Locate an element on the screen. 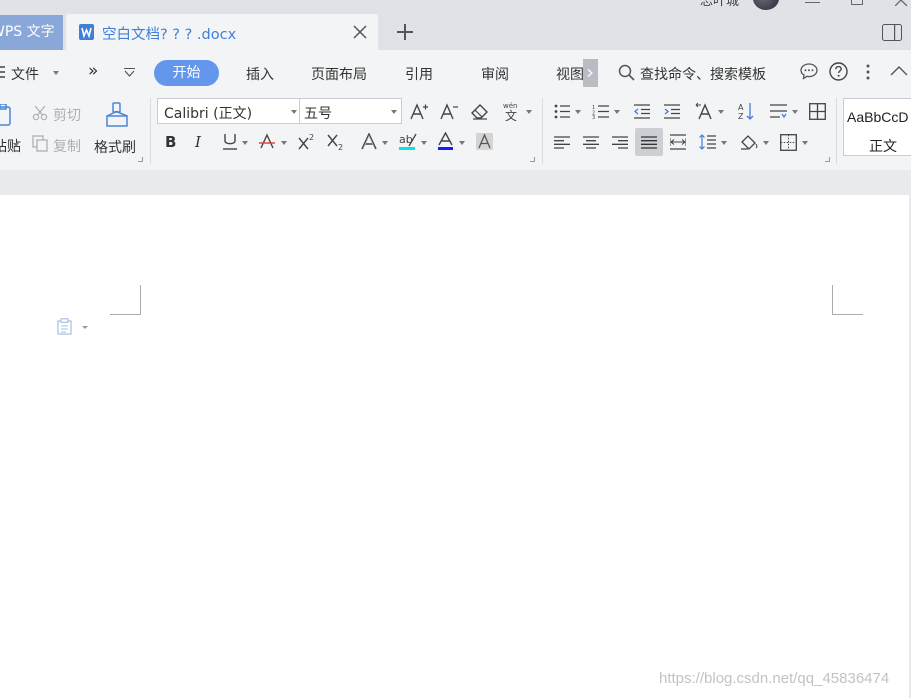 Image resolution: width=911 pixels, height=698 pixels. menu-tab-view: 视图 is located at coordinates (569, 74).